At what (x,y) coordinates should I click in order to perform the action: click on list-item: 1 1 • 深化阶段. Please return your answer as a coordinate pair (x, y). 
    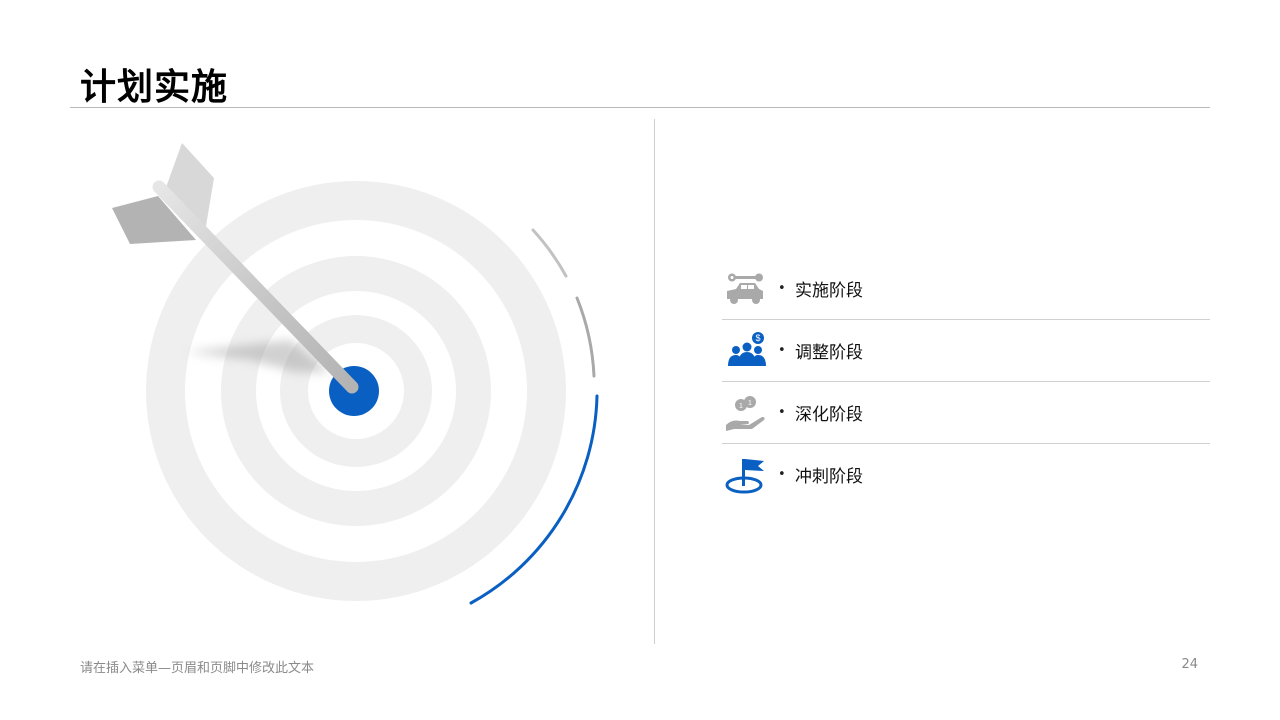
    Looking at the image, I should click on (966, 413).